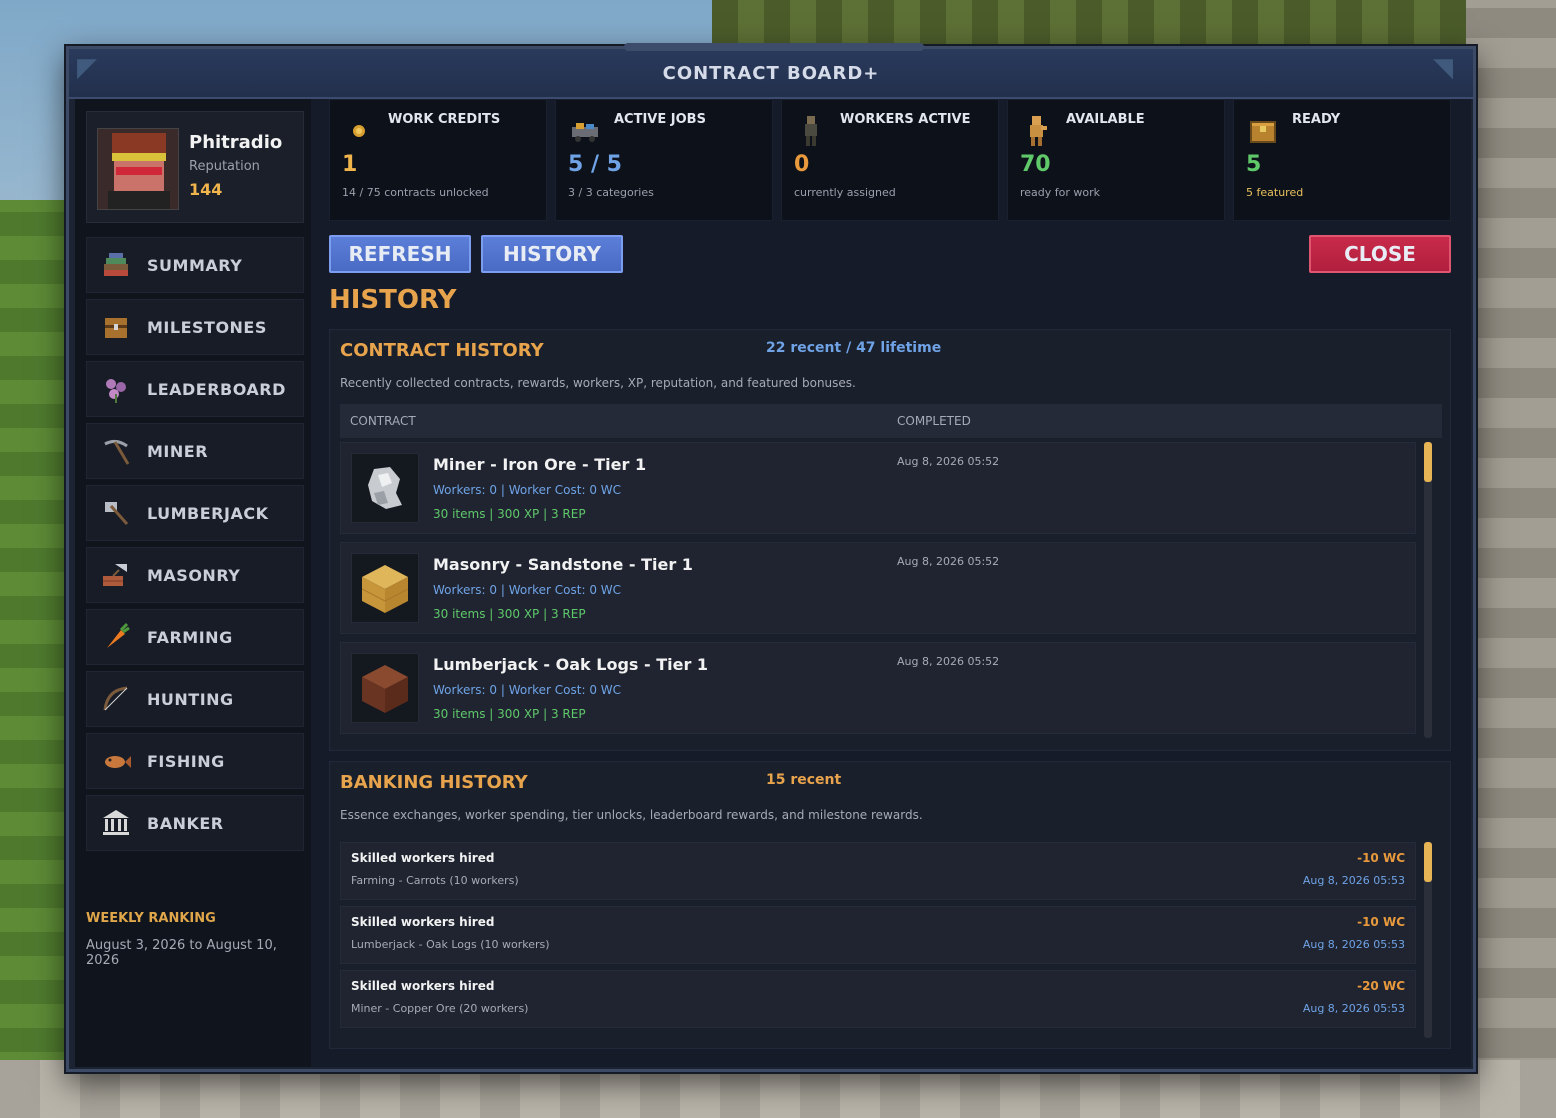 This screenshot has width=1556, height=1118. I want to click on stat-value: 5 / 5, so click(595, 164).